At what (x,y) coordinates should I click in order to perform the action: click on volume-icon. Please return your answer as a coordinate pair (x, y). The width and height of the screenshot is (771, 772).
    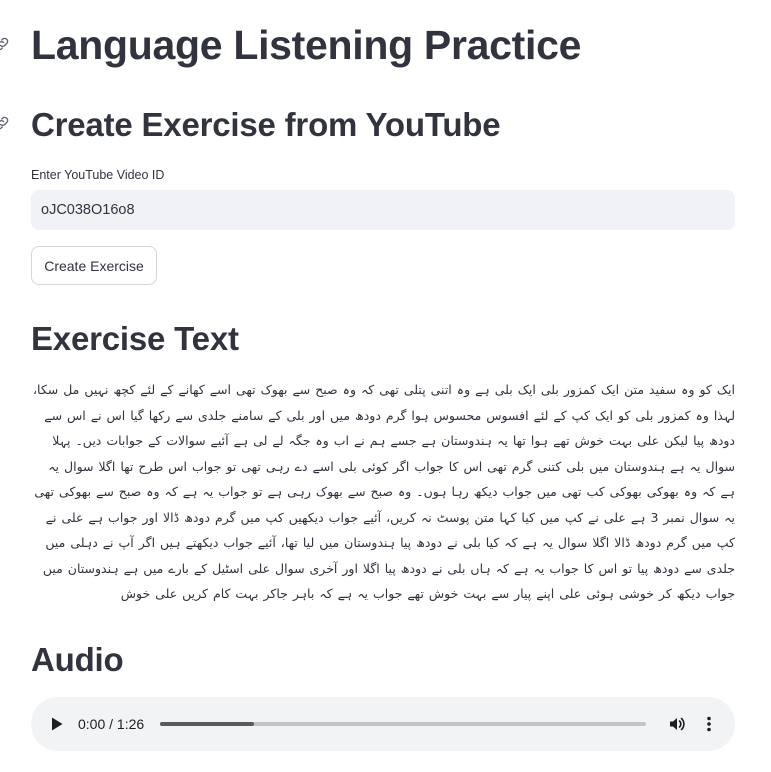
    Looking at the image, I should click on (677, 724).